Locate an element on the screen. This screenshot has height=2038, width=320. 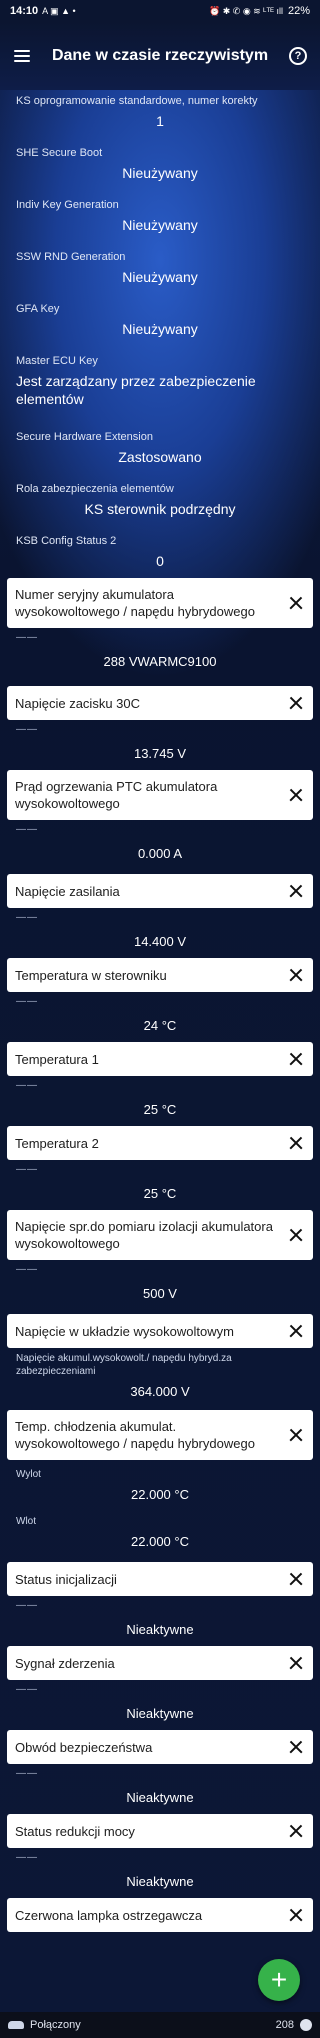
parameter-card-header: Temperatura 2 is located at coordinates (160, 1143).